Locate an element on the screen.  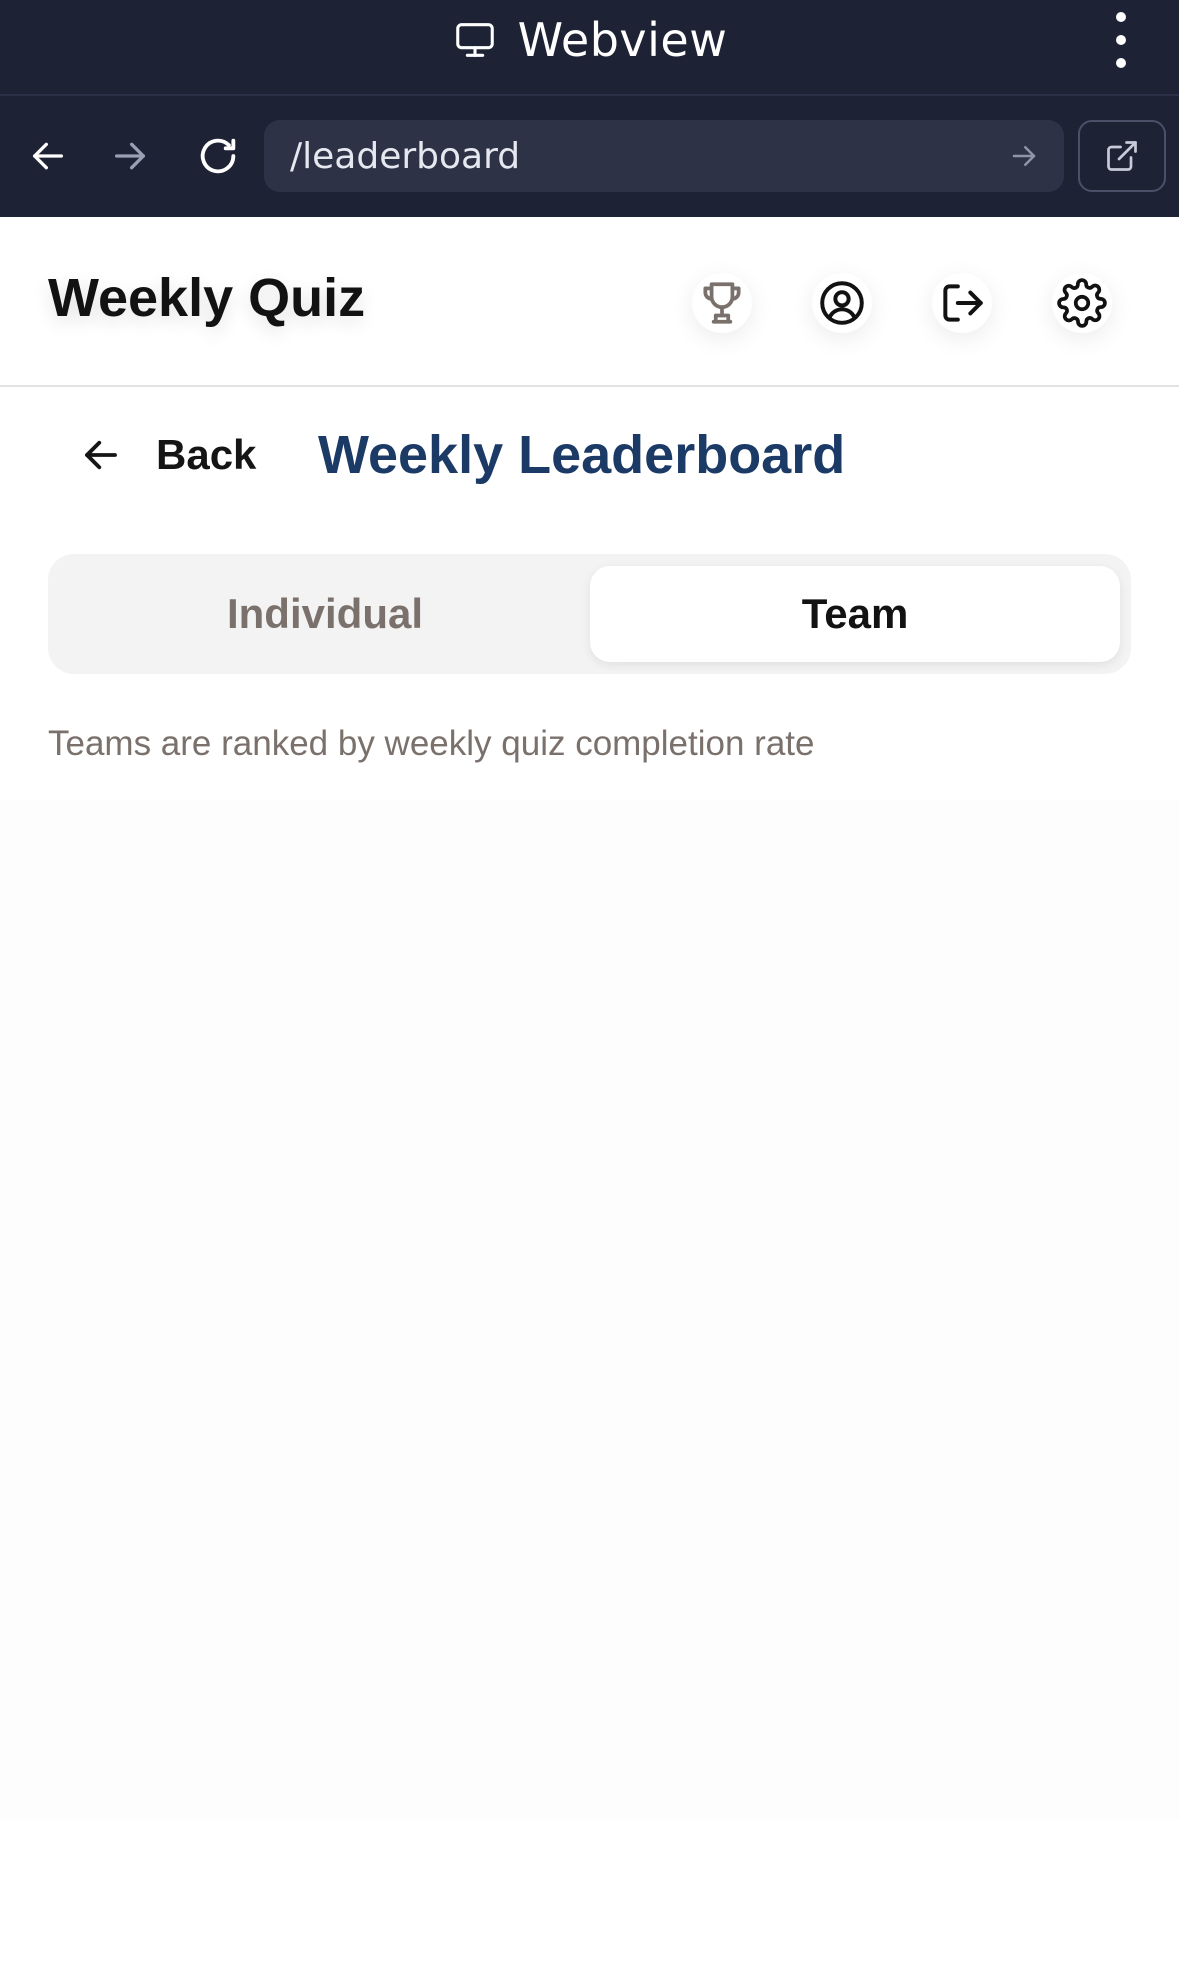
more-vertical-icon is located at coordinates (1121, 40).